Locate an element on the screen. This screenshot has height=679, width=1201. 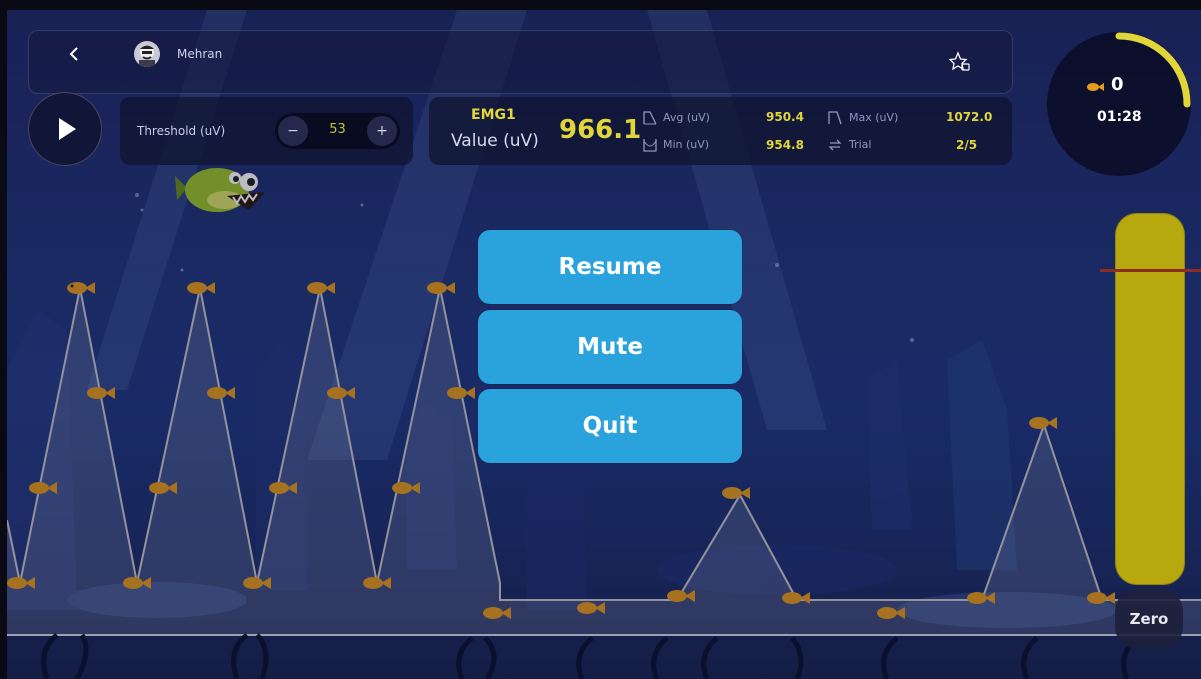
emg-channel: EMG1 is located at coordinates (493, 115).